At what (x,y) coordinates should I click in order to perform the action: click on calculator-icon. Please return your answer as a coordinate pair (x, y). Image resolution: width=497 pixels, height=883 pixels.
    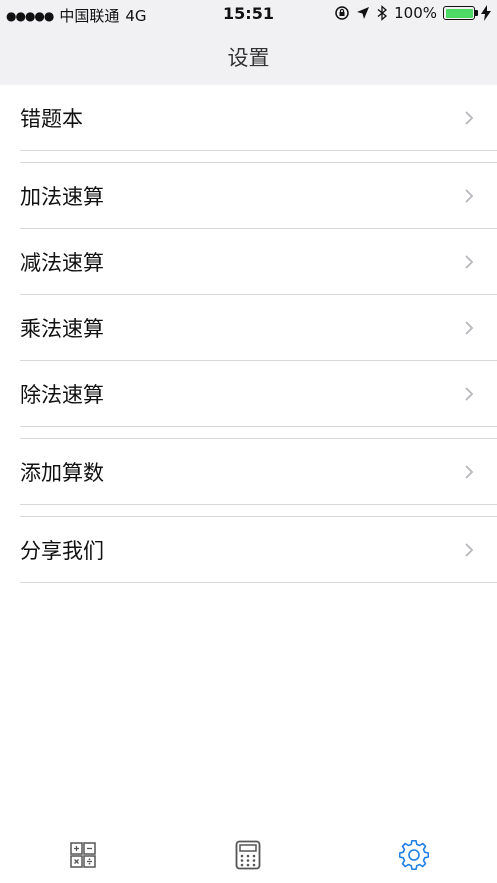
    Looking at the image, I should click on (248, 854).